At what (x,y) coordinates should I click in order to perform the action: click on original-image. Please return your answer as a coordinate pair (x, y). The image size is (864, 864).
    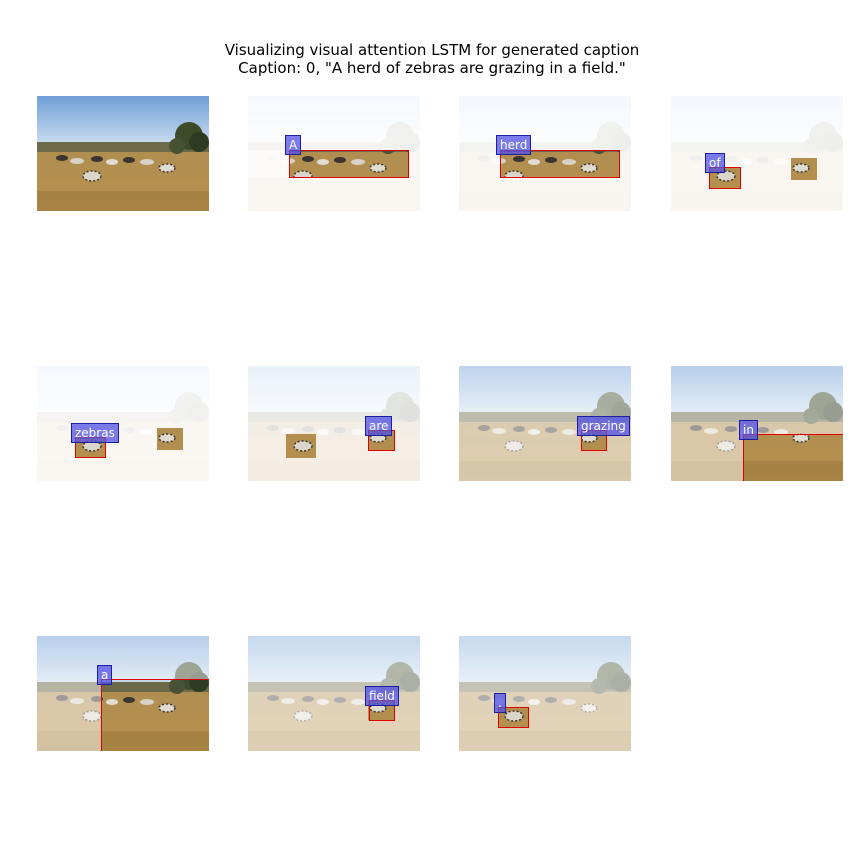
    Looking at the image, I should click on (123, 153).